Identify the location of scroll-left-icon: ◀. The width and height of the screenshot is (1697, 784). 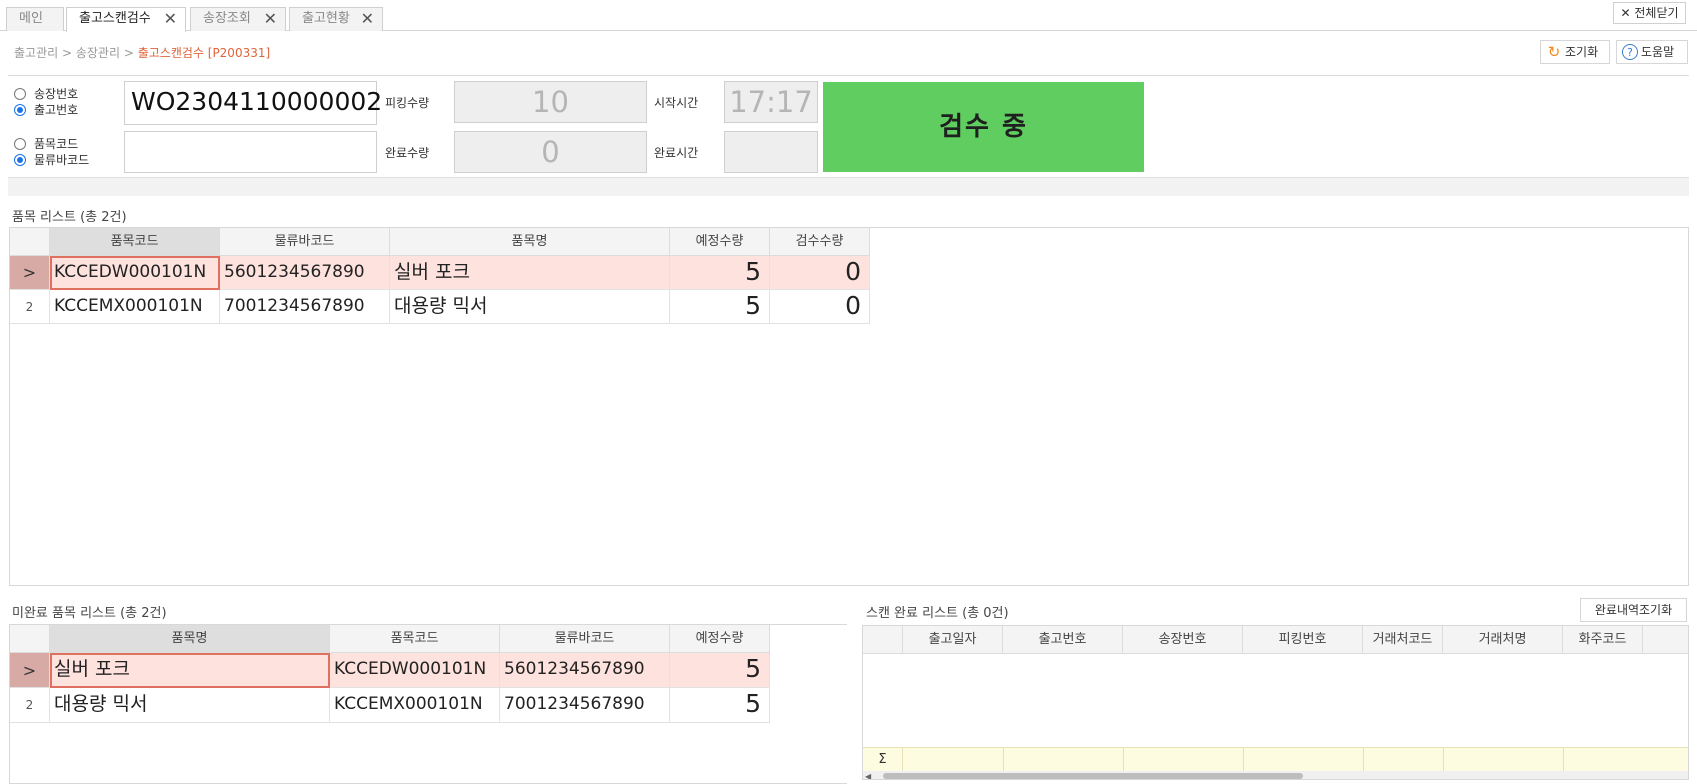
(868, 775).